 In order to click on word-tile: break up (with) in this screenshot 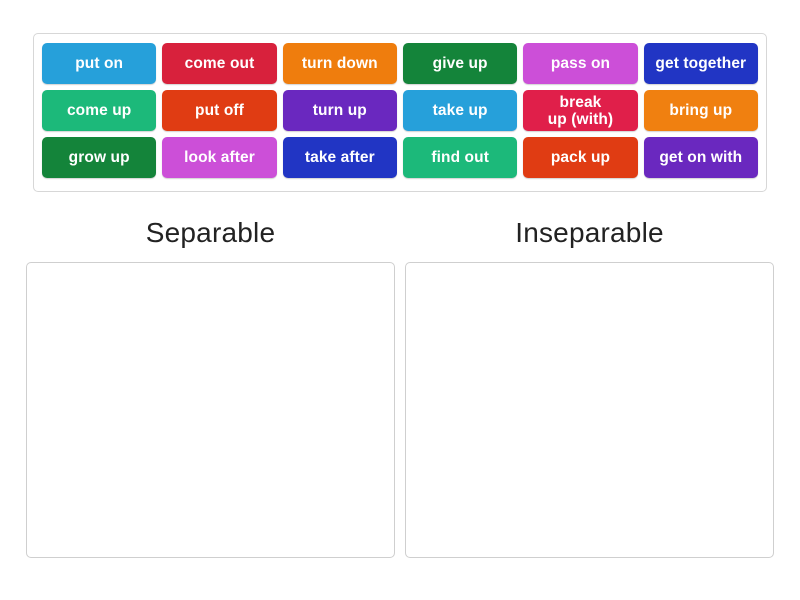, I will do `click(580, 110)`.